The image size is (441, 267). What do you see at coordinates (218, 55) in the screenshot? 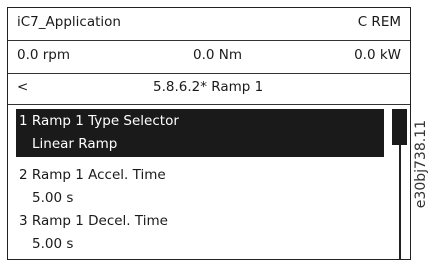
I see `torque-readout: 0.0 Nm` at bounding box center [218, 55].